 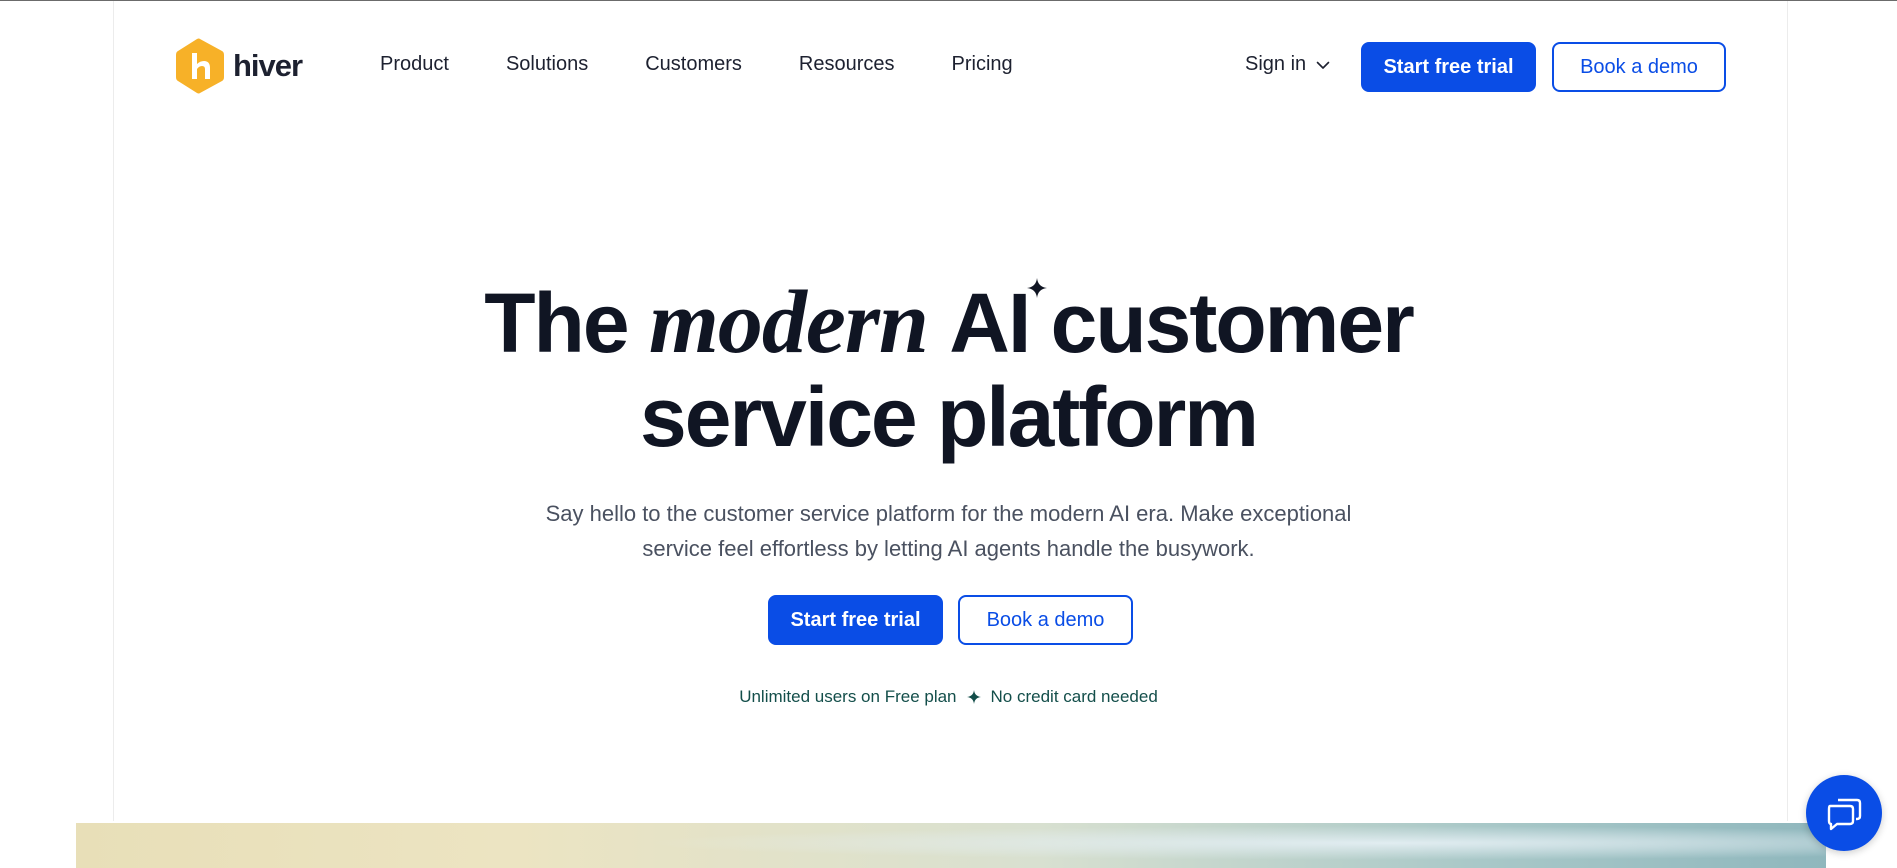 I want to click on header-book-demo-button: Book a demo, so click(x=1639, y=67).